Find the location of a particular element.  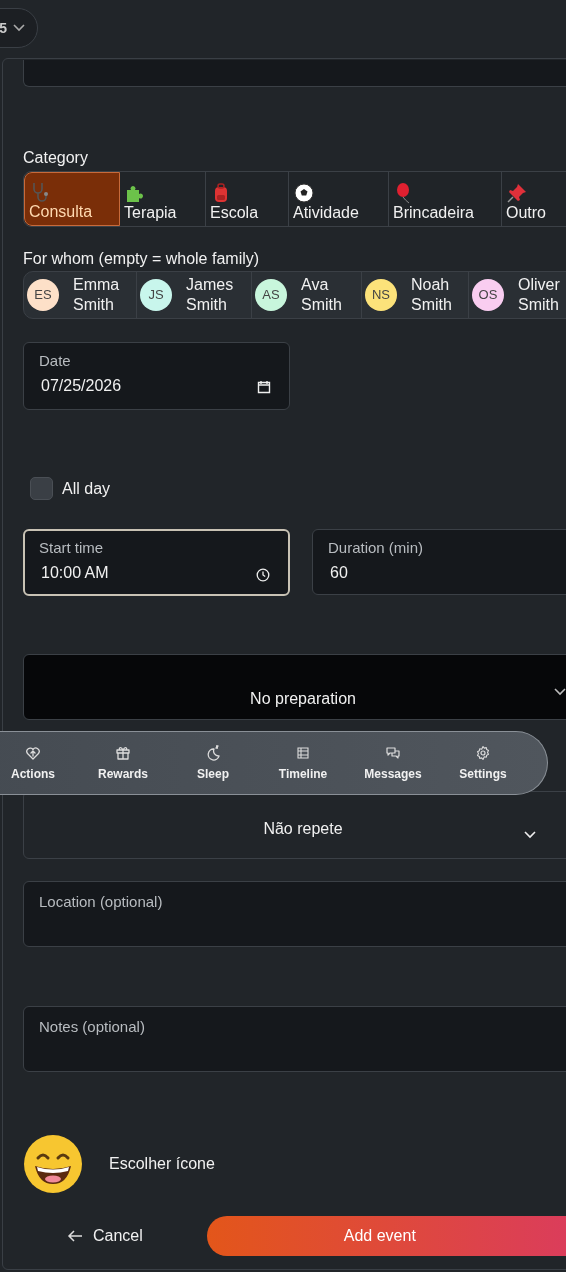

notes-field: Notes (optional) is located at coordinates (294, 1039).